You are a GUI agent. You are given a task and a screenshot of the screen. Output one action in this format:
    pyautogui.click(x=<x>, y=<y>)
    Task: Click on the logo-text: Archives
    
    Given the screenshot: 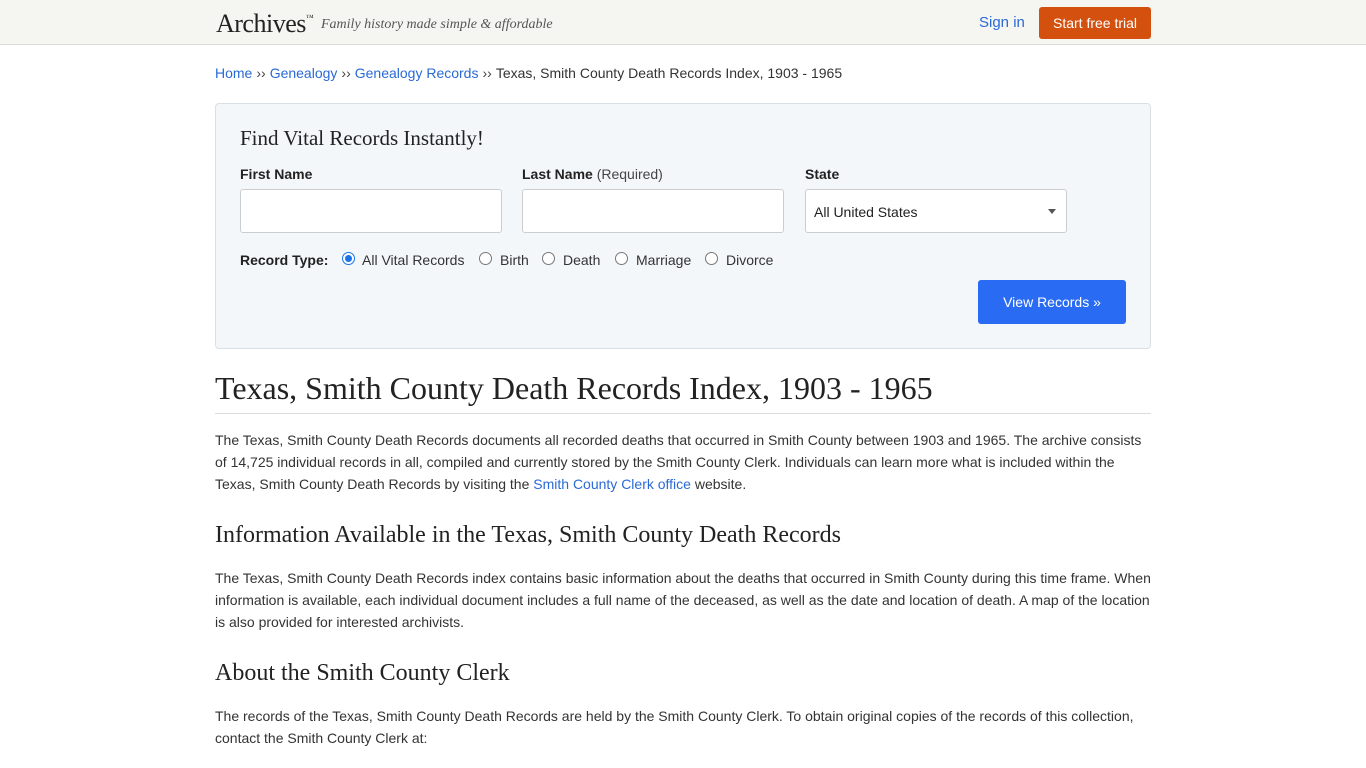 What is the action you would take?
    pyautogui.click(x=261, y=23)
    